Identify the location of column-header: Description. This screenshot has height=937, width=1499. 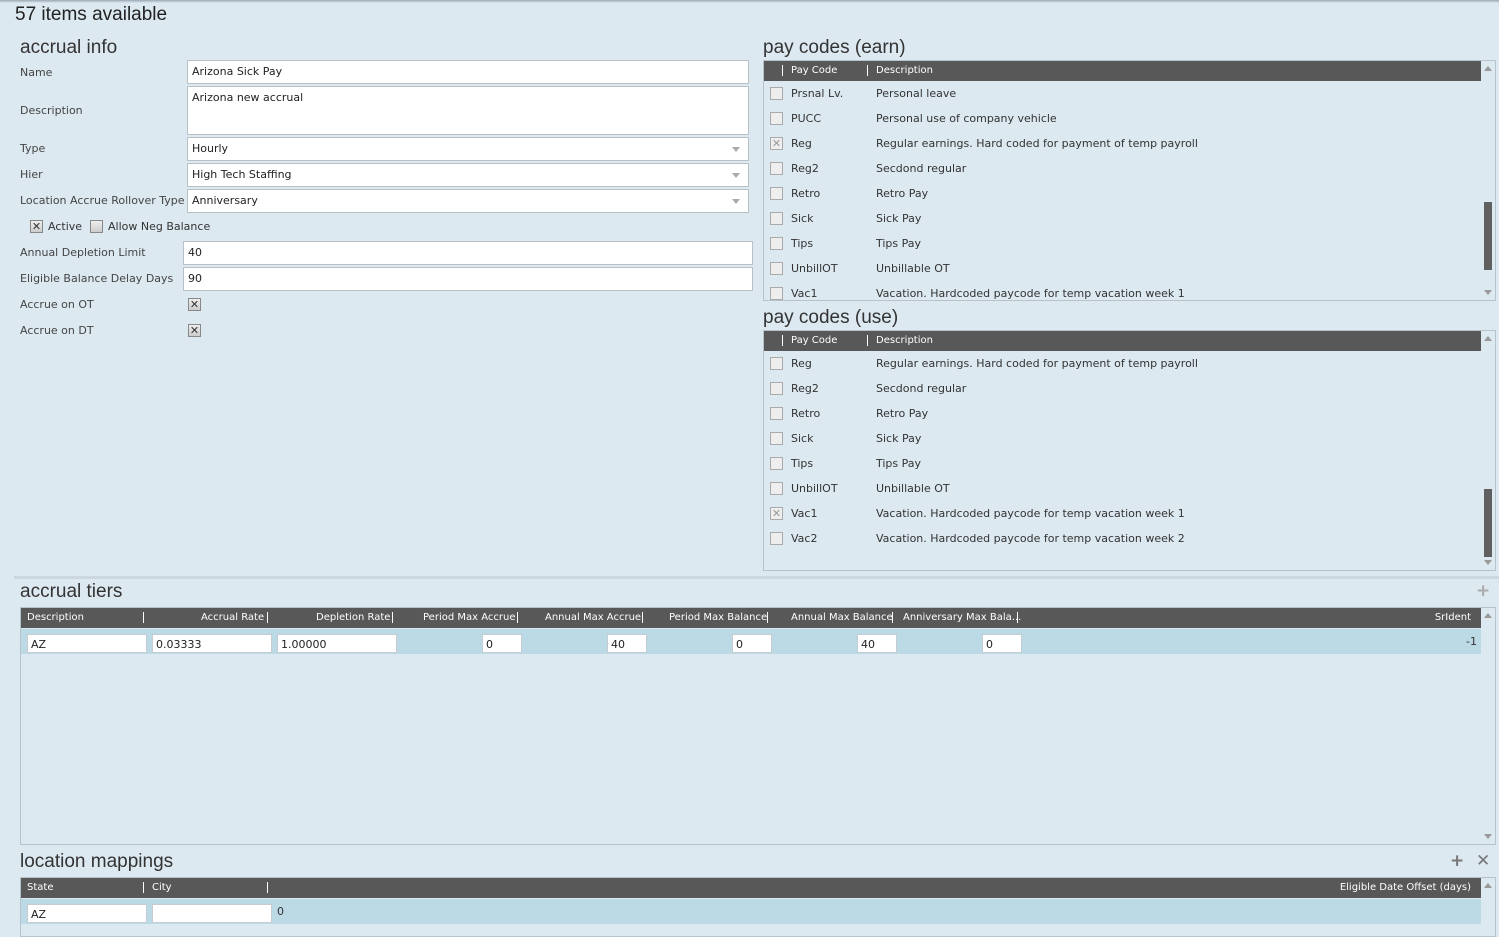
(55, 617).